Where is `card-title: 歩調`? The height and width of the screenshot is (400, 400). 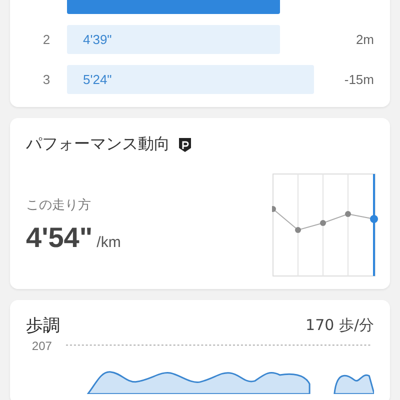
card-title: 歩調 is located at coordinates (43, 326).